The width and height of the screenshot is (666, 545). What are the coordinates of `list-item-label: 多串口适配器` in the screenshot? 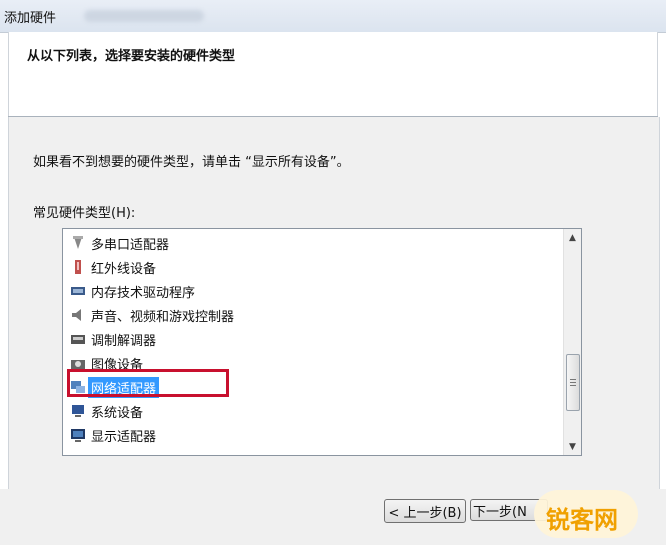 It's located at (130, 245).